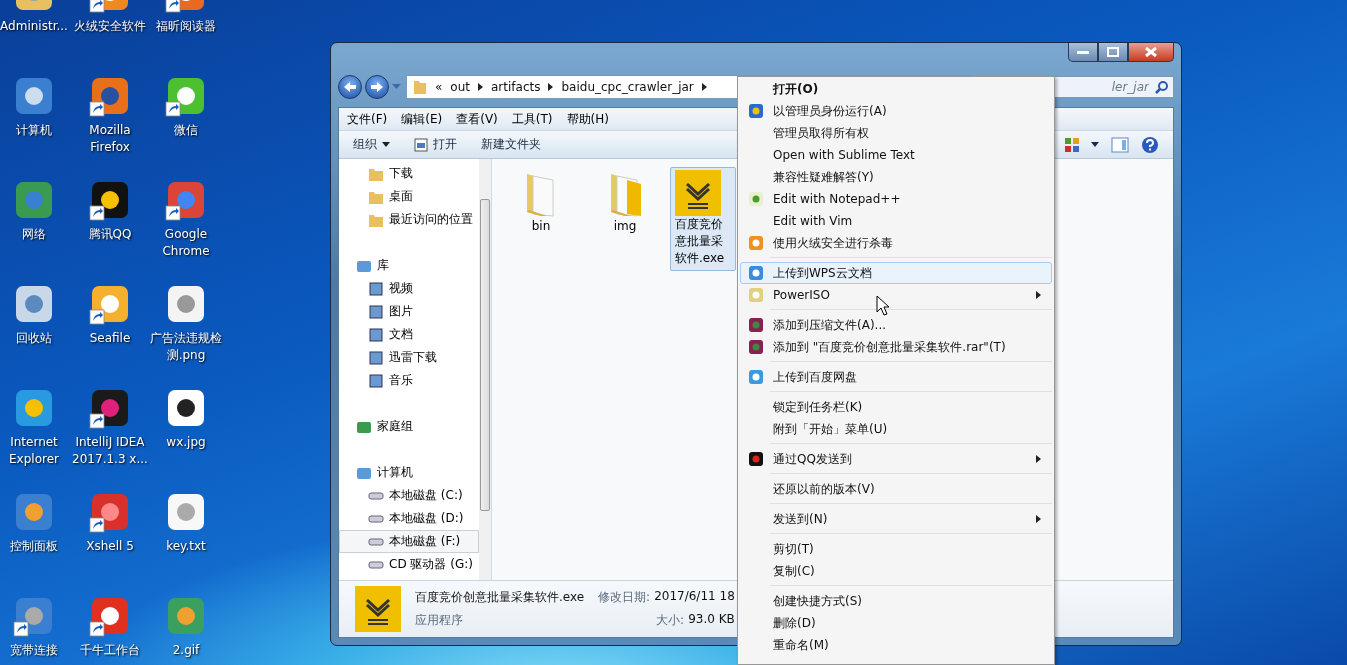 Image resolution: width=1347 pixels, height=665 pixels. What do you see at coordinates (896, 489) in the screenshot?
I see `menu-item: 还原以前的版本(V)` at bounding box center [896, 489].